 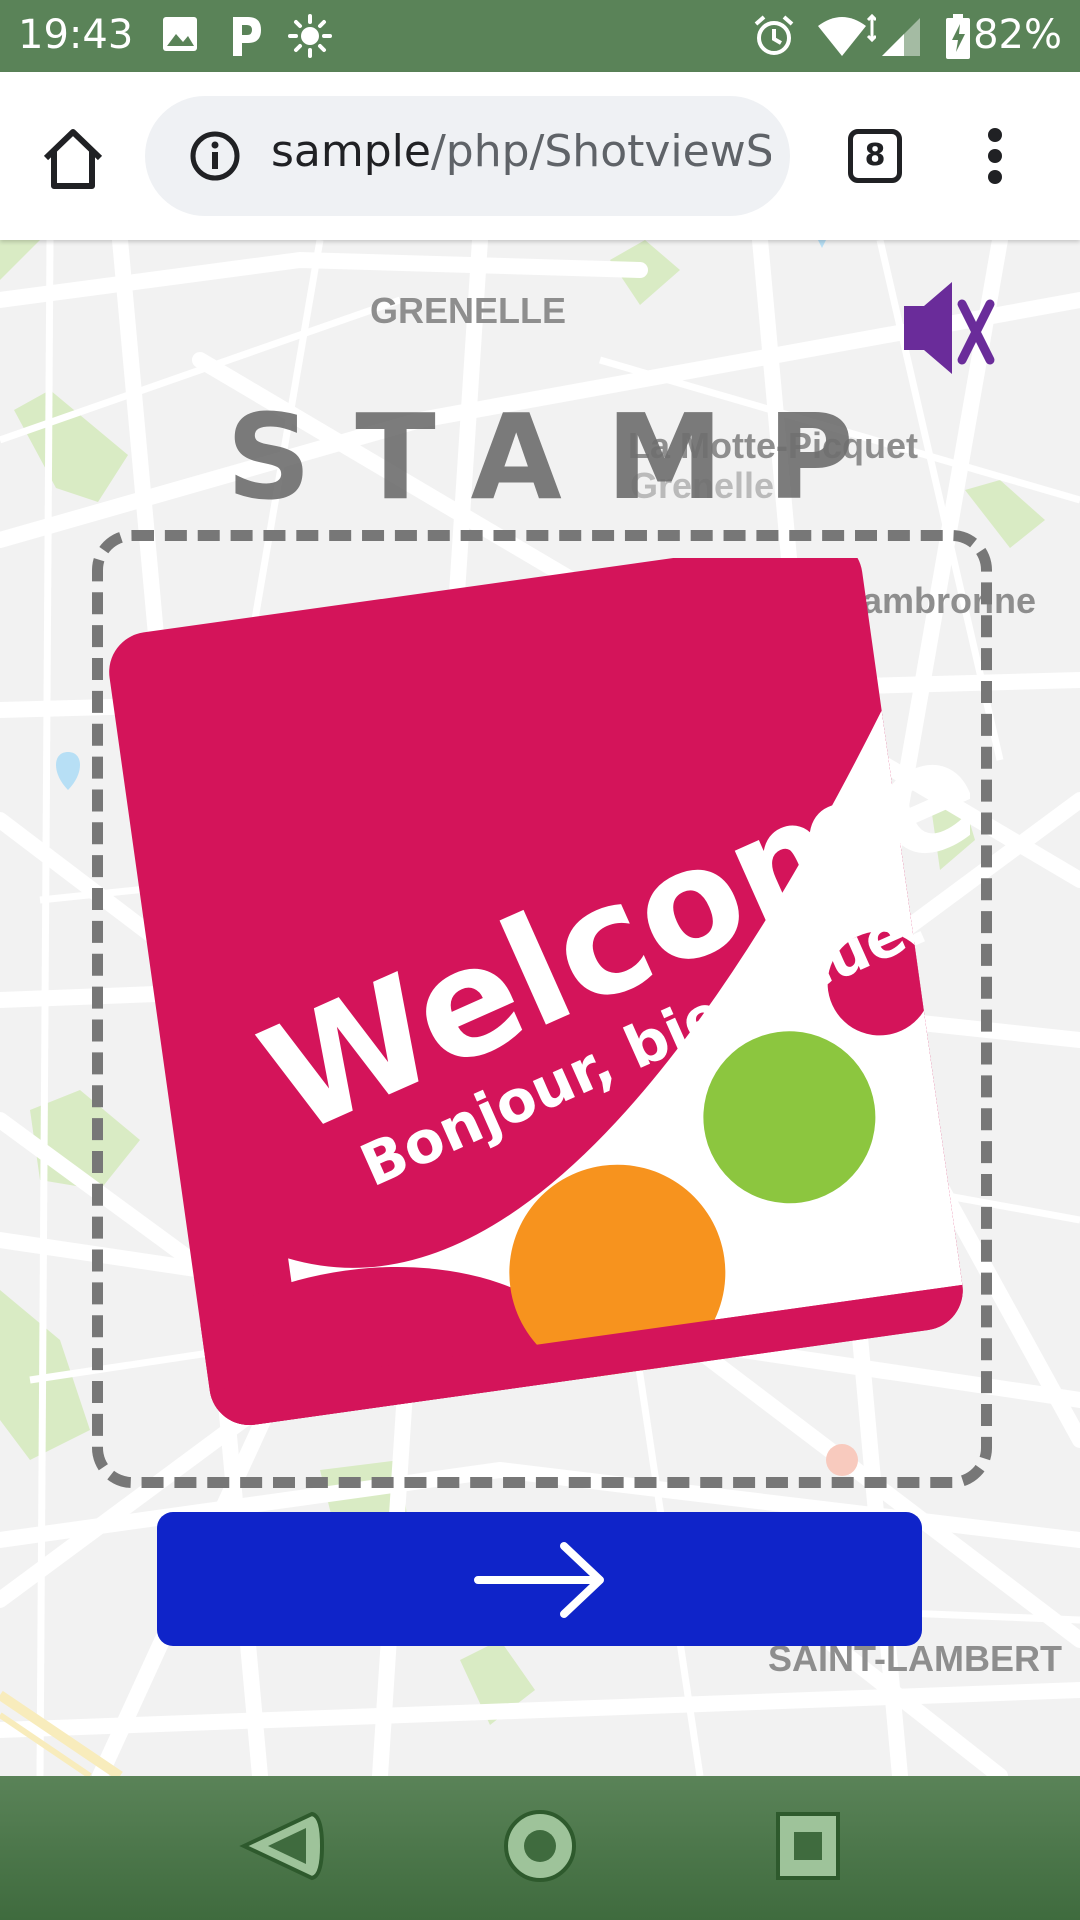 I want to click on home-circle-icon, so click(x=540, y=1846).